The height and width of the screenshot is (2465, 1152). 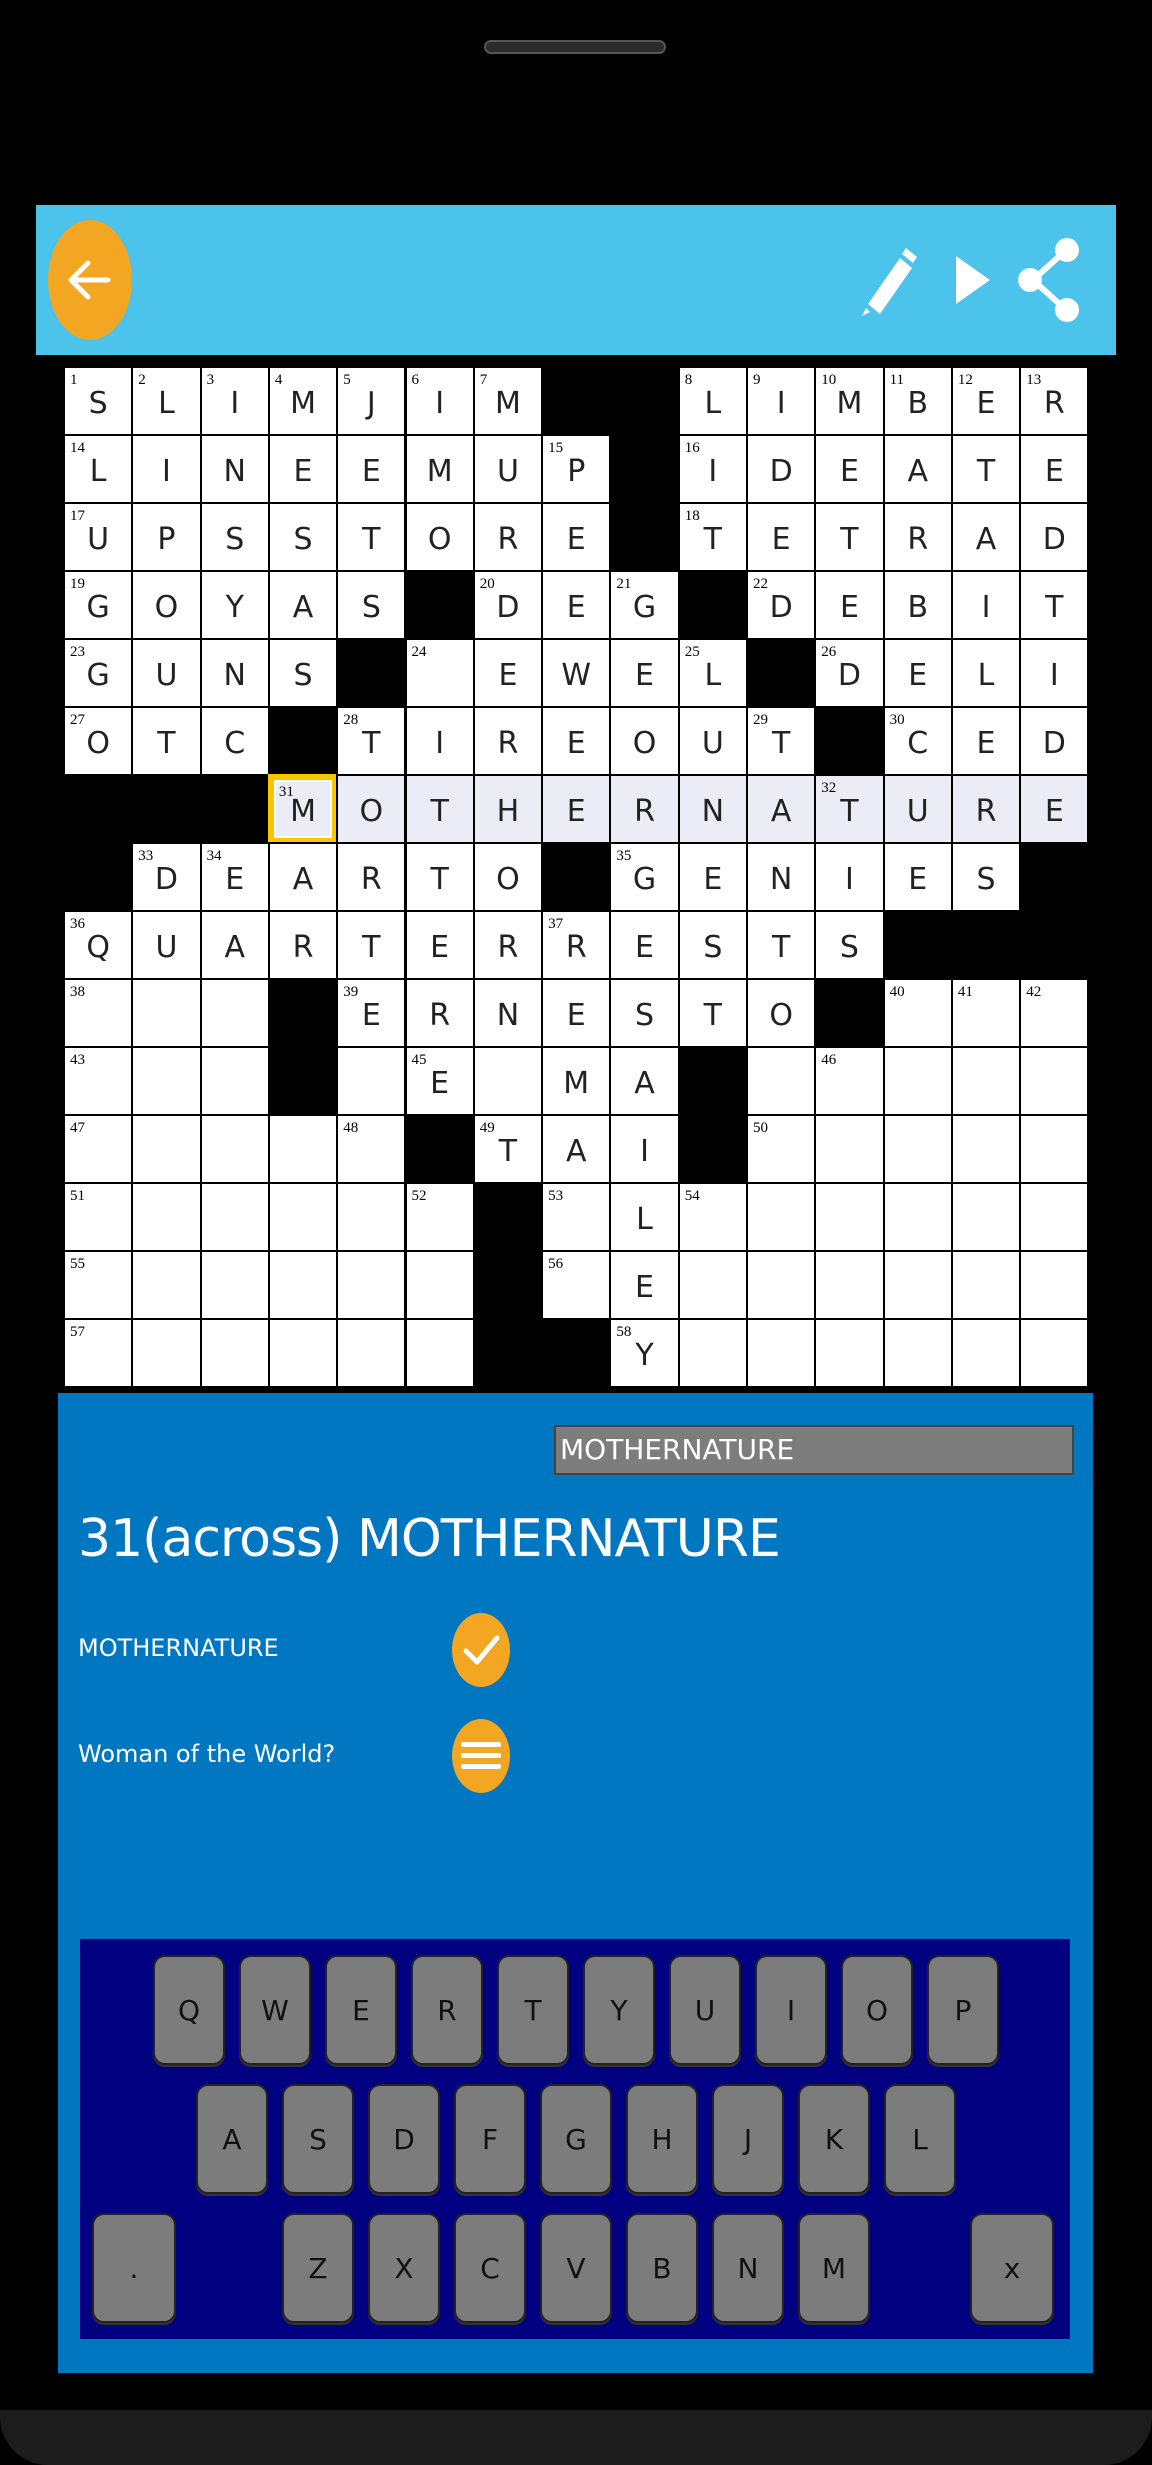 I want to click on key-i: I, so click(x=791, y=2010).